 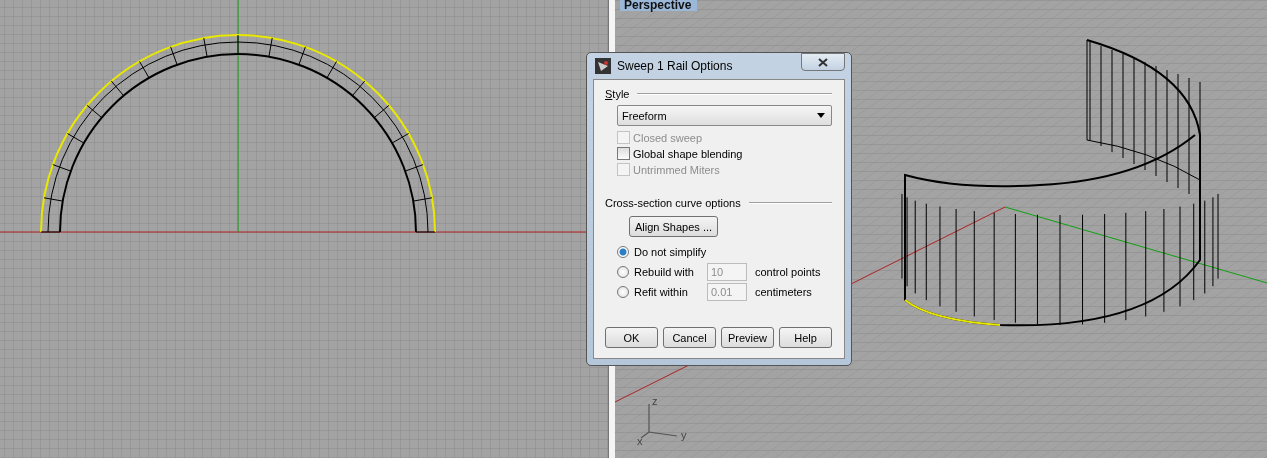 What do you see at coordinates (788, 272) in the screenshot?
I see `unit-label: control points` at bounding box center [788, 272].